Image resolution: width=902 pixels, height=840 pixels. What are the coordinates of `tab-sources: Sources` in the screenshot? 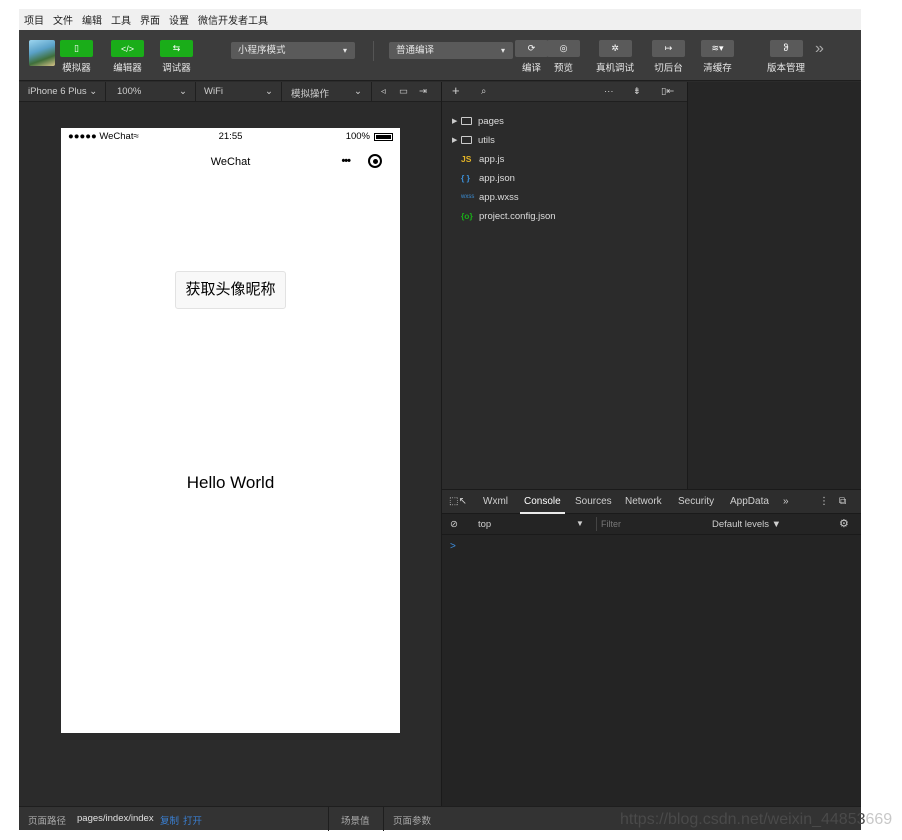 It's located at (593, 501).